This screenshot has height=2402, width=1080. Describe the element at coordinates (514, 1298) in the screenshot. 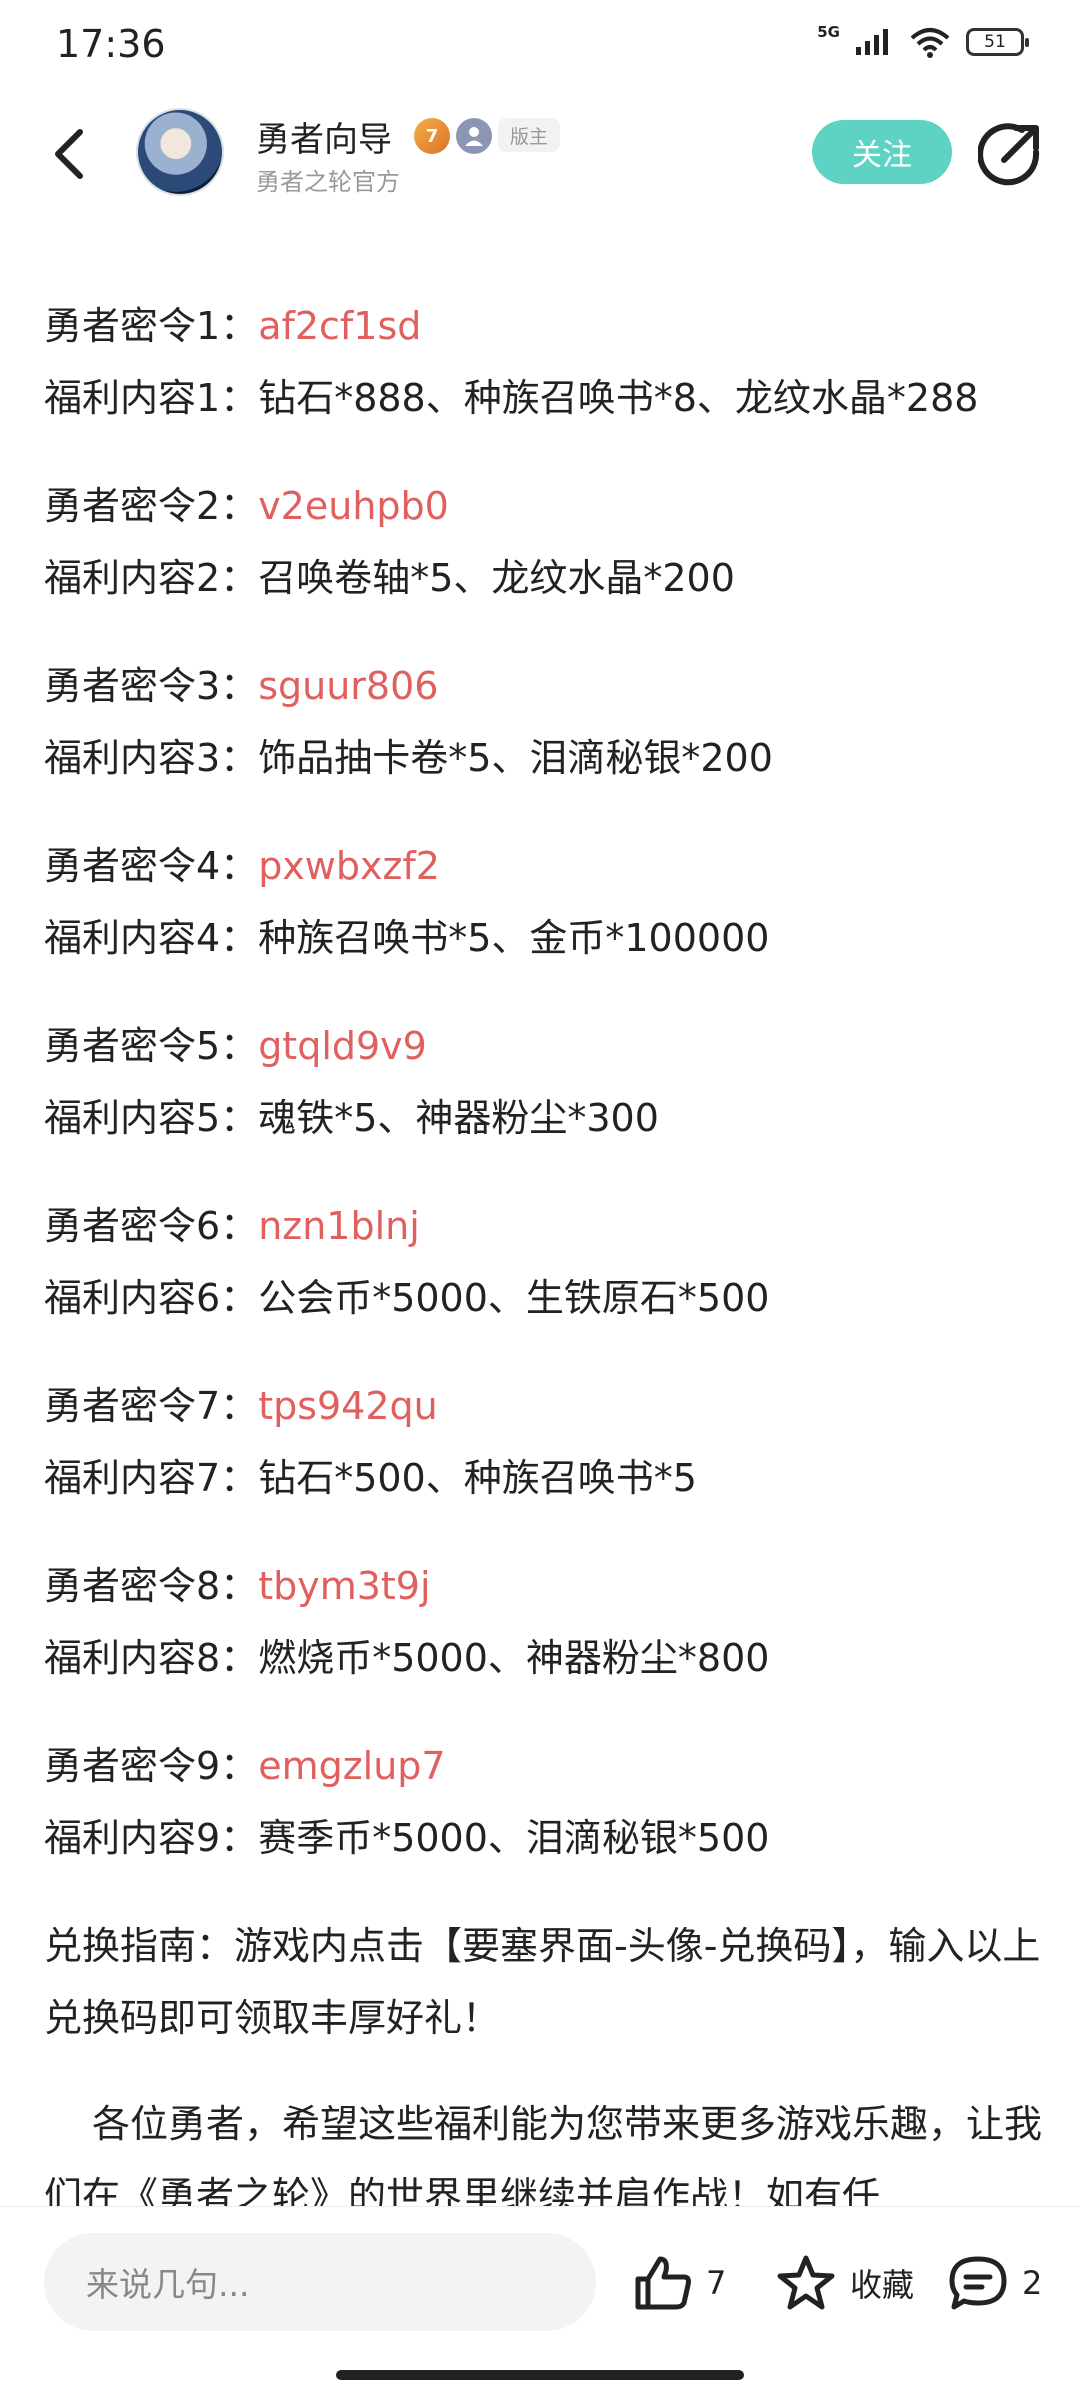

I see `reward-text: 公会币*5000、生铁原石*500` at that location.